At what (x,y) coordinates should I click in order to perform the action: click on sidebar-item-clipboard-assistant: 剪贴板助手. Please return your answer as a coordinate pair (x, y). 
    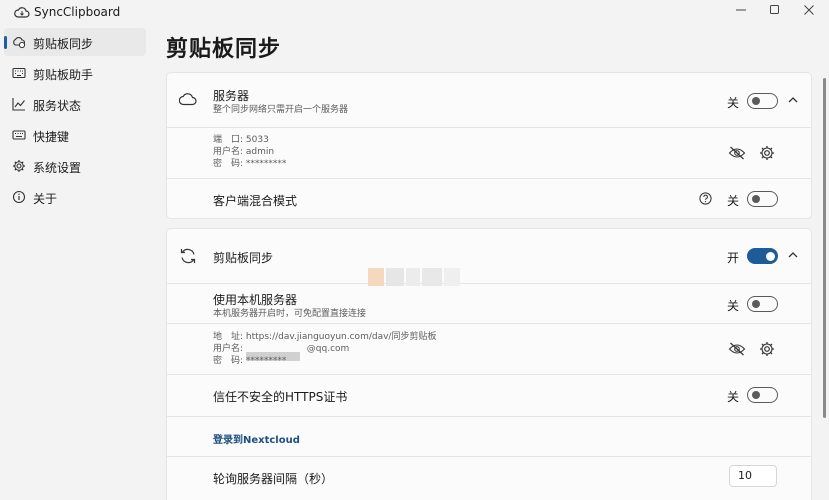
    Looking at the image, I should click on (75, 73).